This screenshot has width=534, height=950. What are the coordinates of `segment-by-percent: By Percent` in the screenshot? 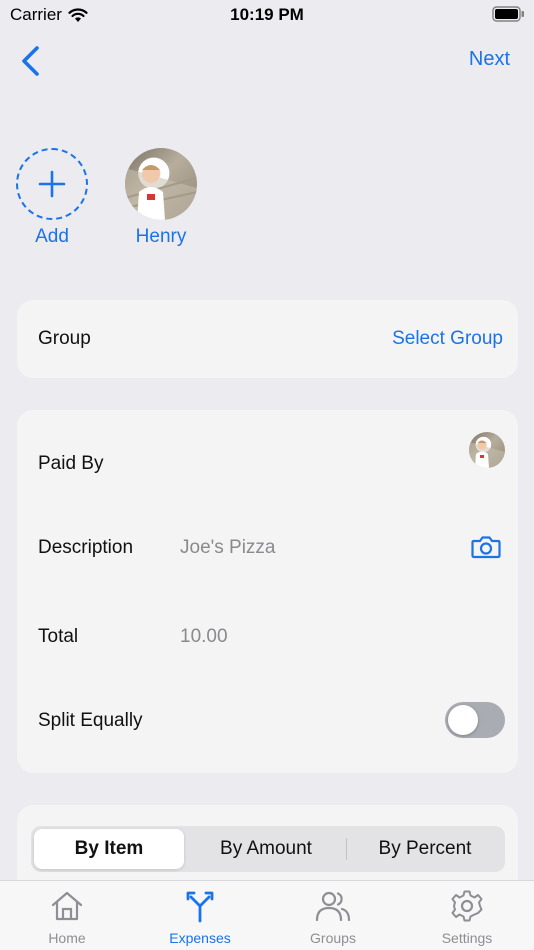 It's located at (425, 849).